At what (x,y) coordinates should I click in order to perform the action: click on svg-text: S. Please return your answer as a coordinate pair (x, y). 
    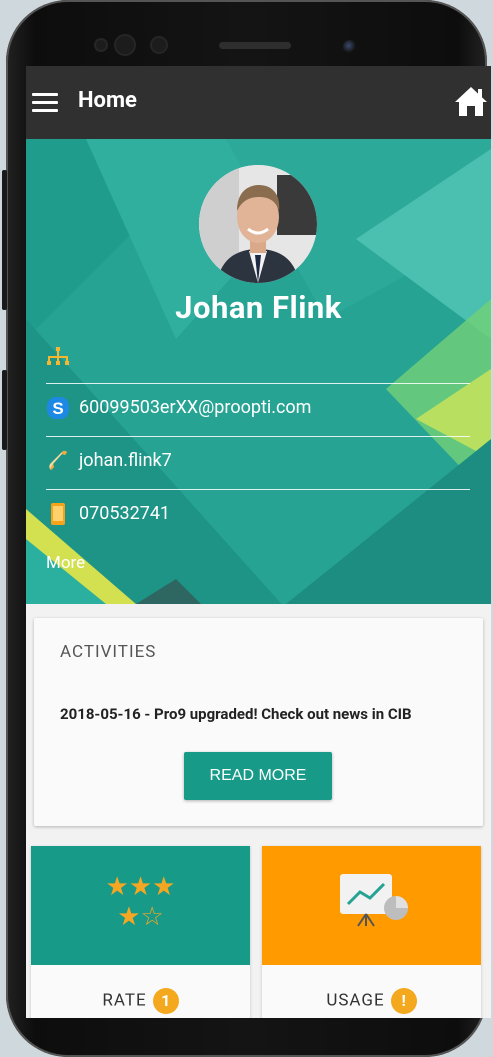
    Looking at the image, I should click on (57, 408).